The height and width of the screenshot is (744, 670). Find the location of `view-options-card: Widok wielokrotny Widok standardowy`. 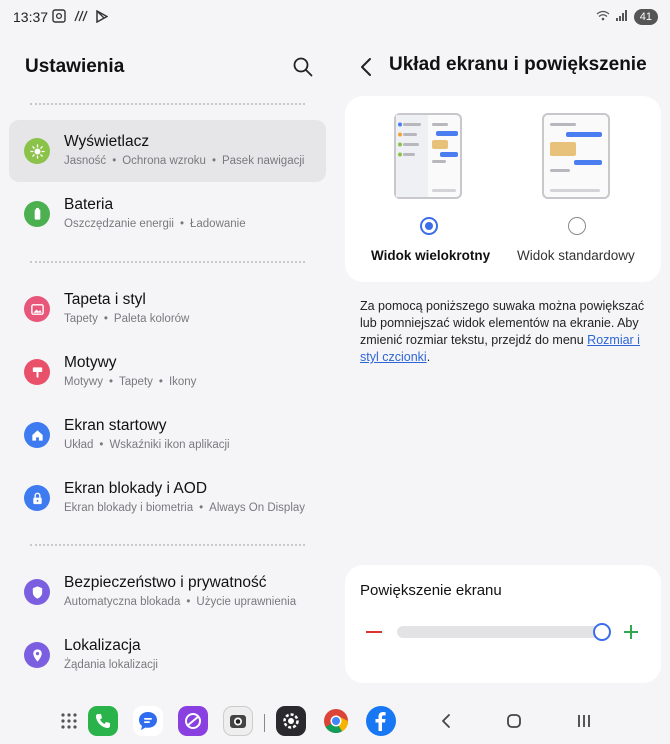

view-options-card: Widok wielokrotny Widok standardowy is located at coordinates (503, 189).